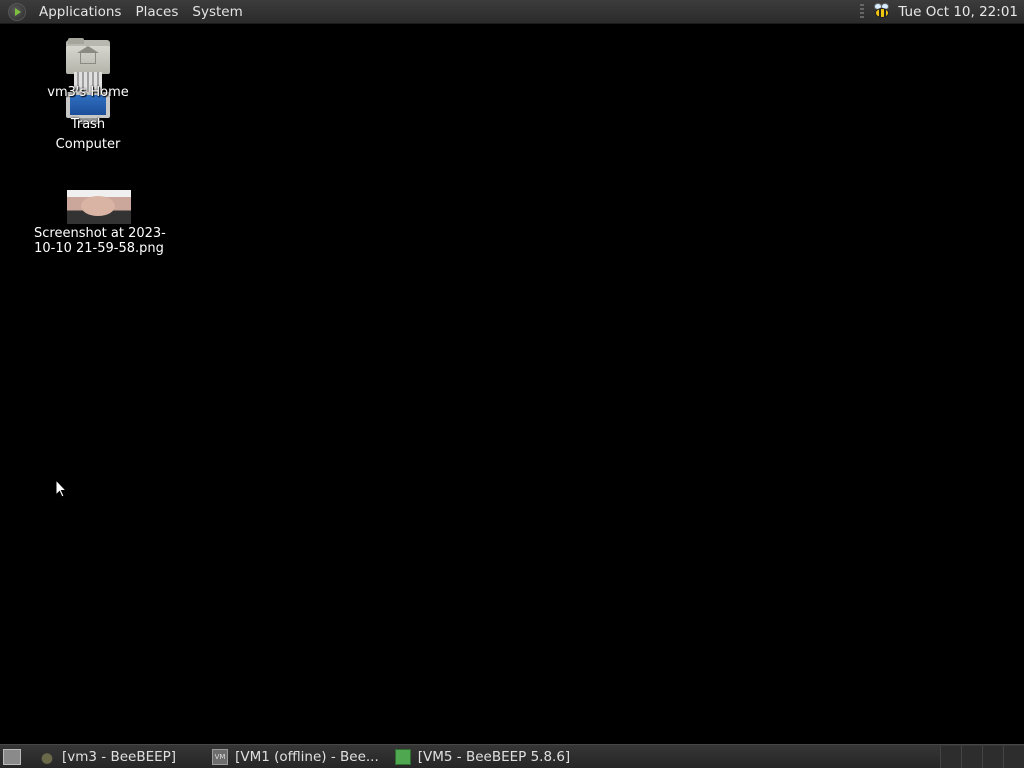 The image size is (1024, 768). Describe the element at coordinates (12, 756) in the screenshot. I see `show-desktop-icon` at that location.